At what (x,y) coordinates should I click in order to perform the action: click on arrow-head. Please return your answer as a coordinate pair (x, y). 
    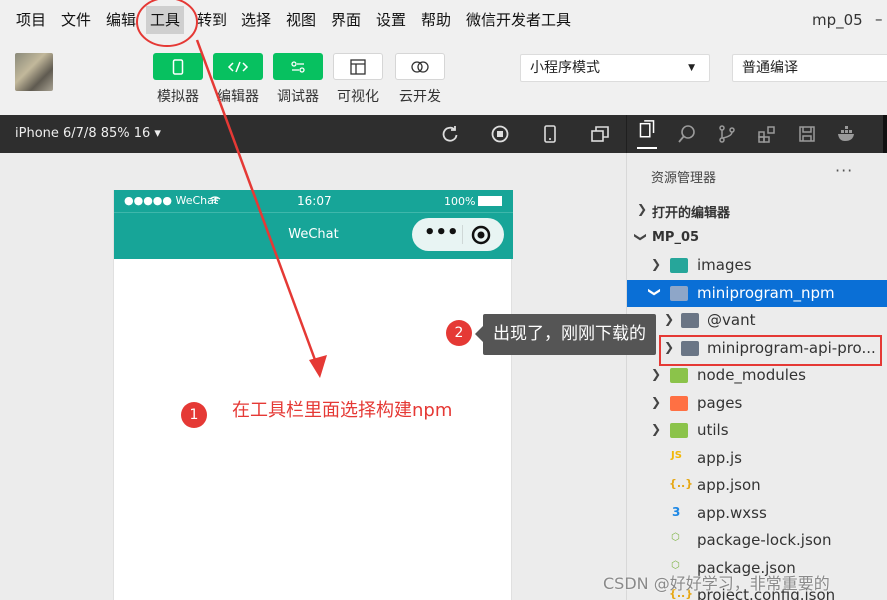
    Looking at the image, I should click on (318, 366).